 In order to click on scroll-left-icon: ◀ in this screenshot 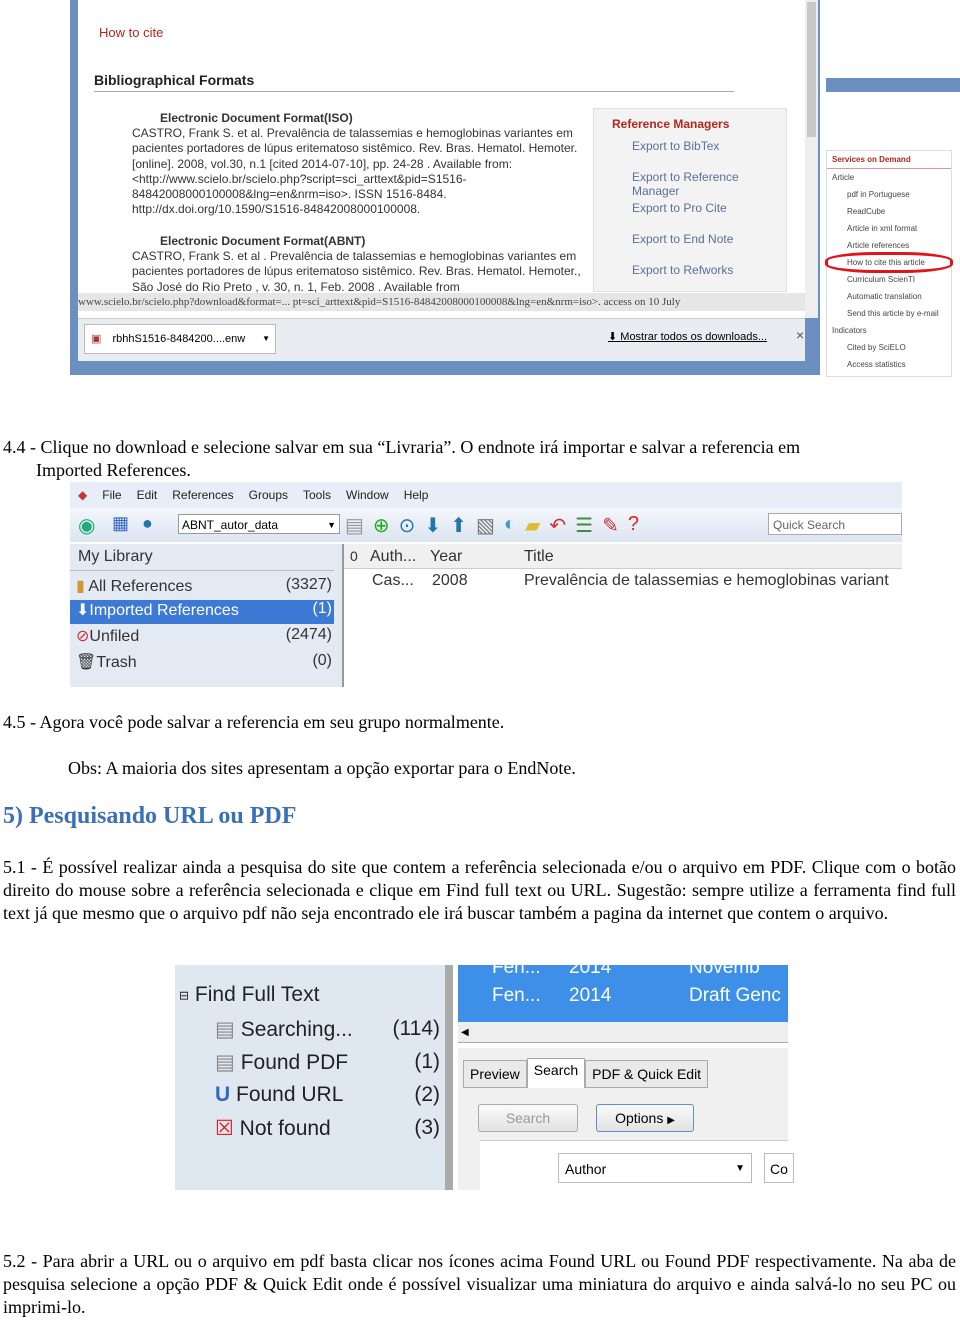, I will do `click(465, 1032)`.